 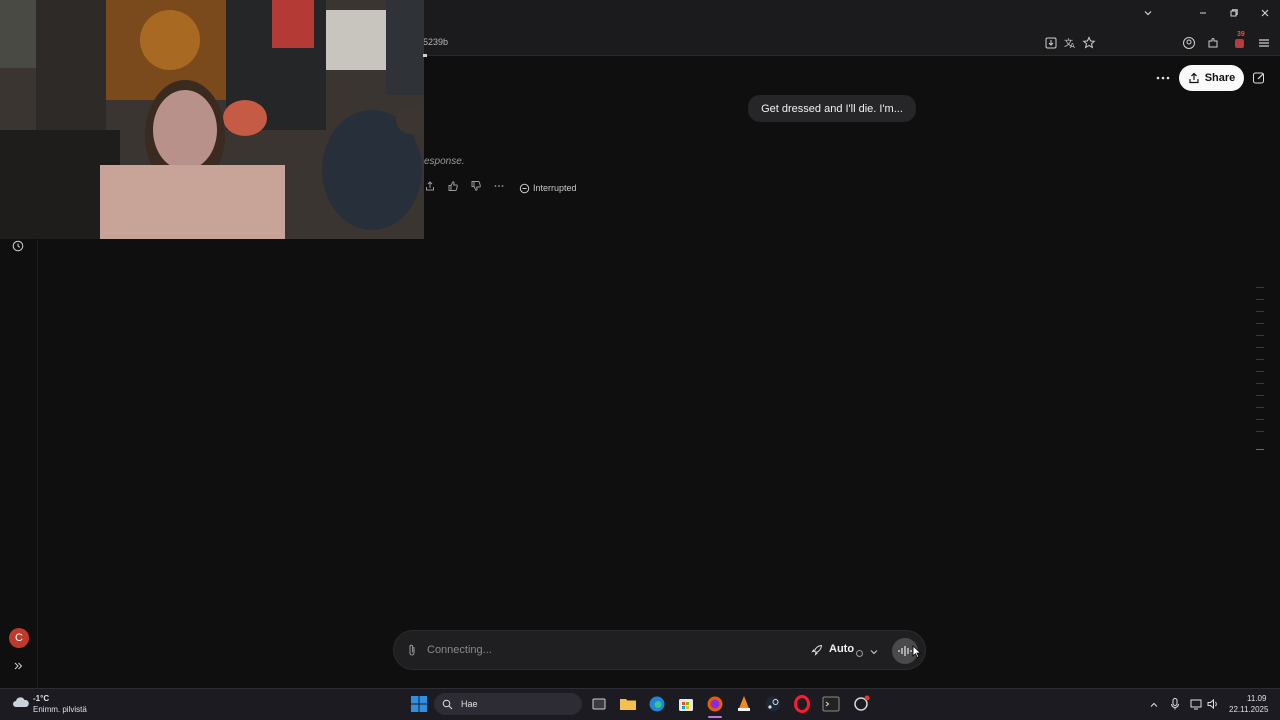 I want to click on extensions-icon, so click(x=1213, y=43).